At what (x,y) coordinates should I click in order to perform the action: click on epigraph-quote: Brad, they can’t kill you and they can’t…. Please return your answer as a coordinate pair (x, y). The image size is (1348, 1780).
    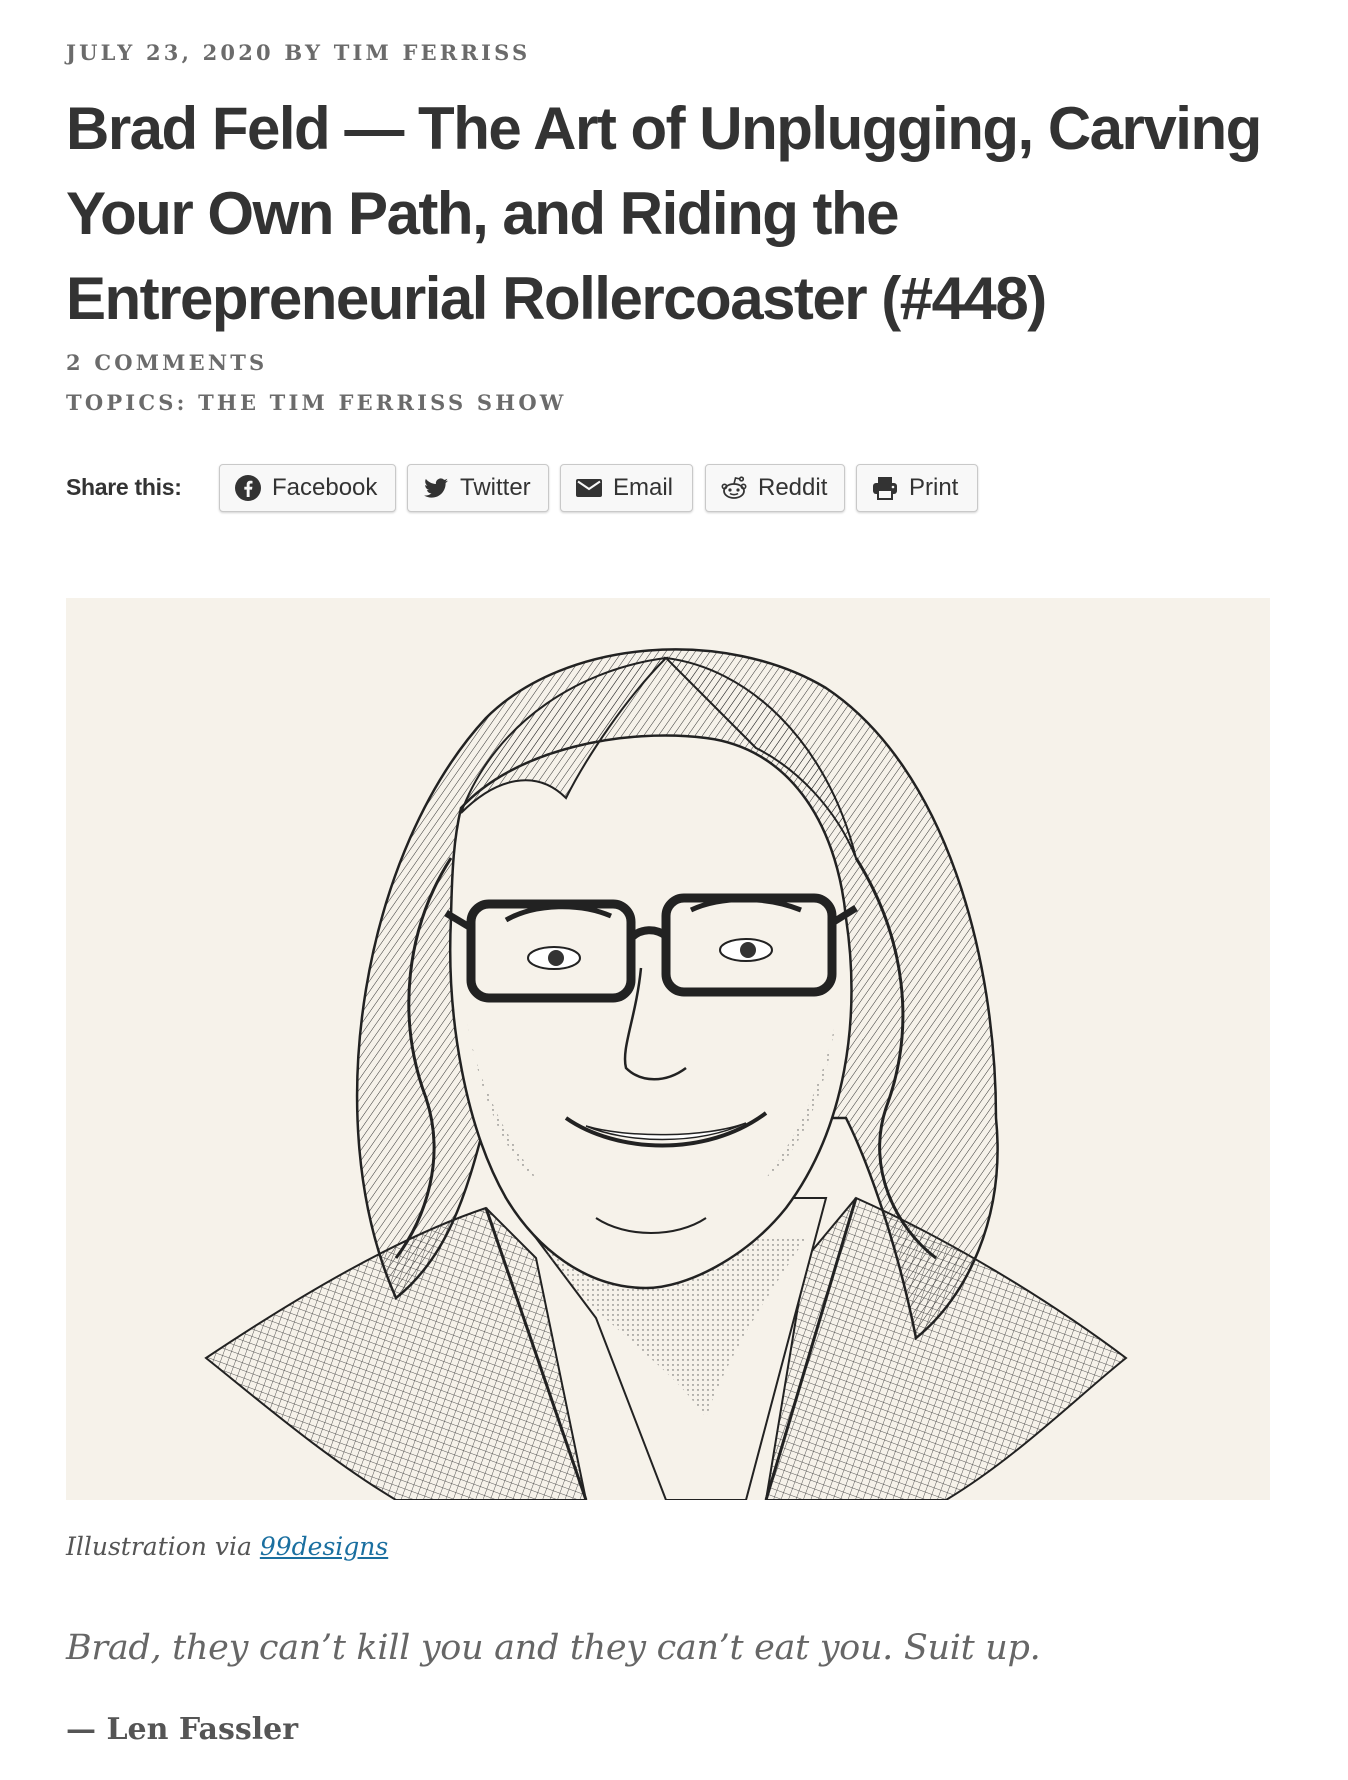
    Looking at the image, I should click on (553, 1648).